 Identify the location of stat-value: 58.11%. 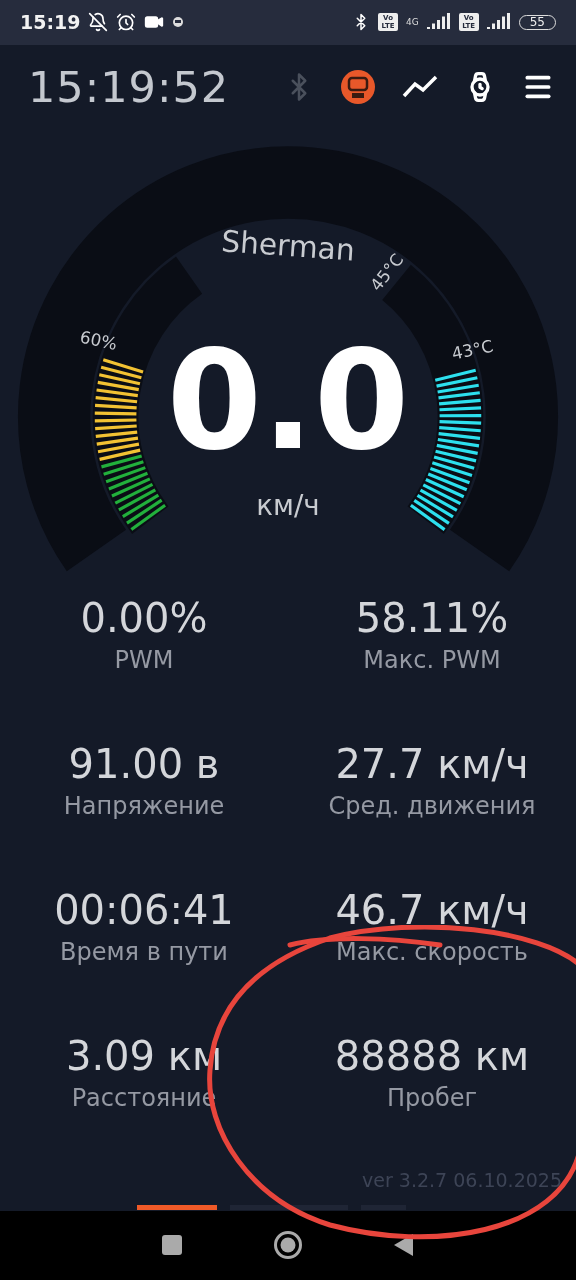
(432, 618).